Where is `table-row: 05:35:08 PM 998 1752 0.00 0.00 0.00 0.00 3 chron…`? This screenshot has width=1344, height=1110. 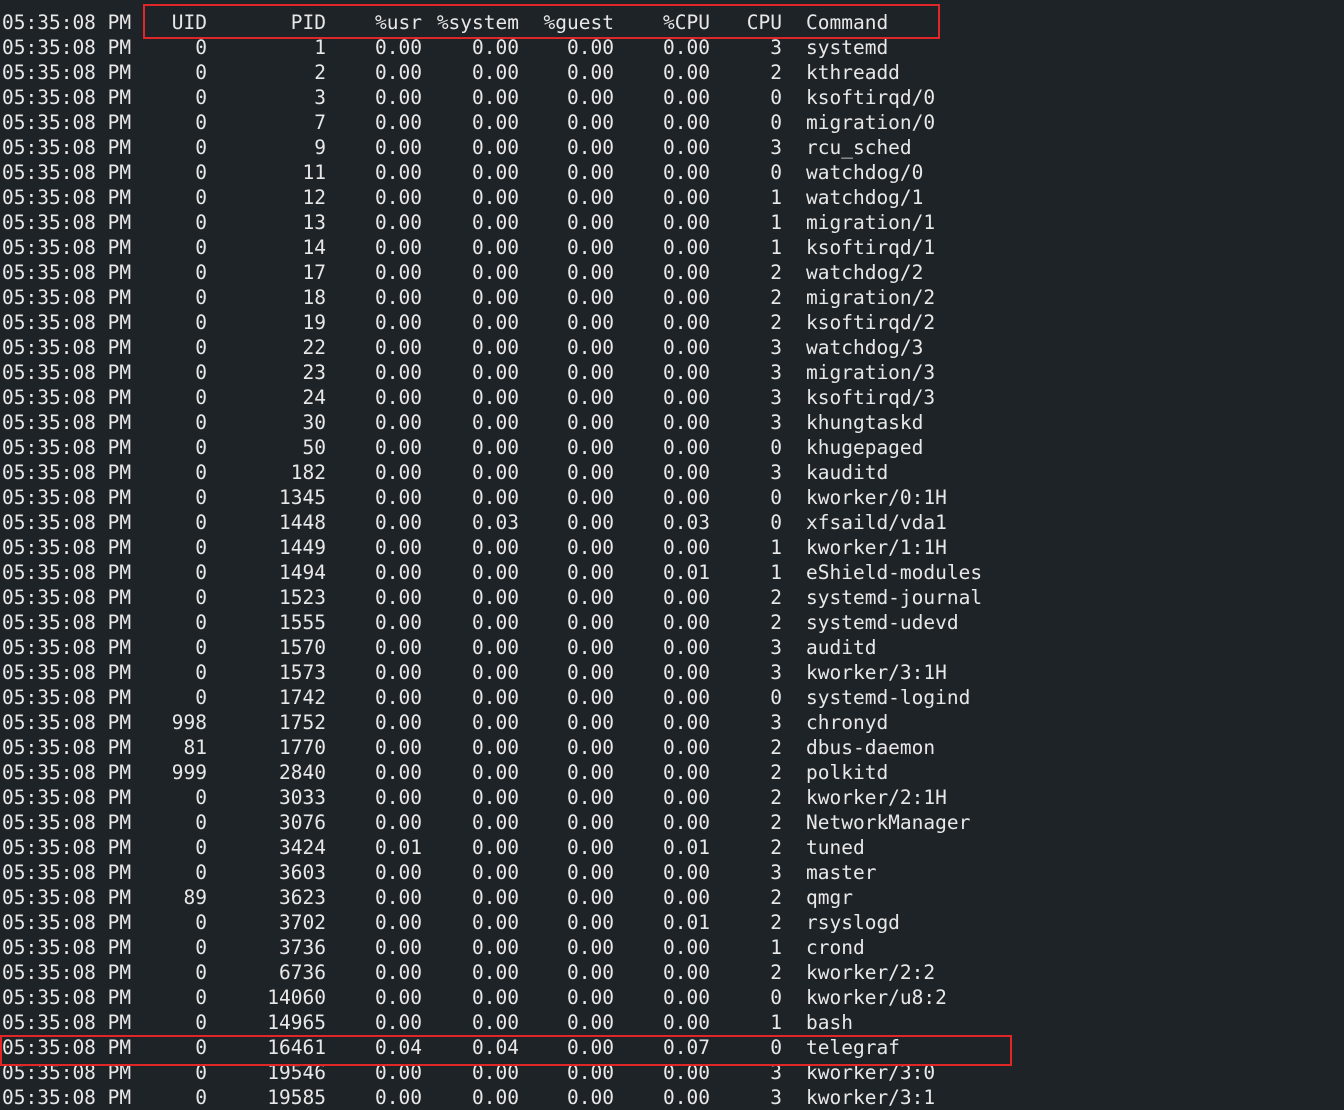
table-row: 05:35:08 PM 998 1752 0.00 0.00 0.00 0.00 3 chron… is located at coordinates (672, 722).